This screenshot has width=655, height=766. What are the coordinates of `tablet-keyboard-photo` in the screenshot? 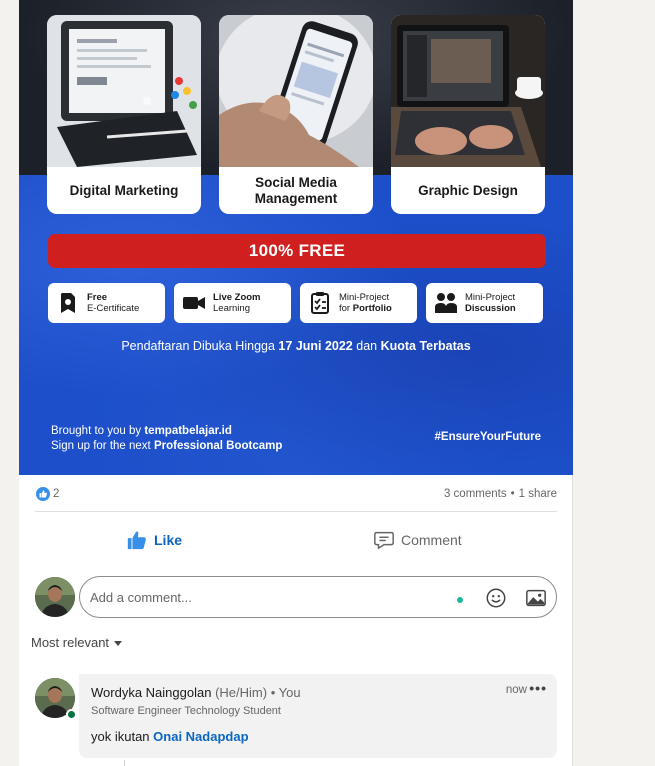 It's located at (124, 91).